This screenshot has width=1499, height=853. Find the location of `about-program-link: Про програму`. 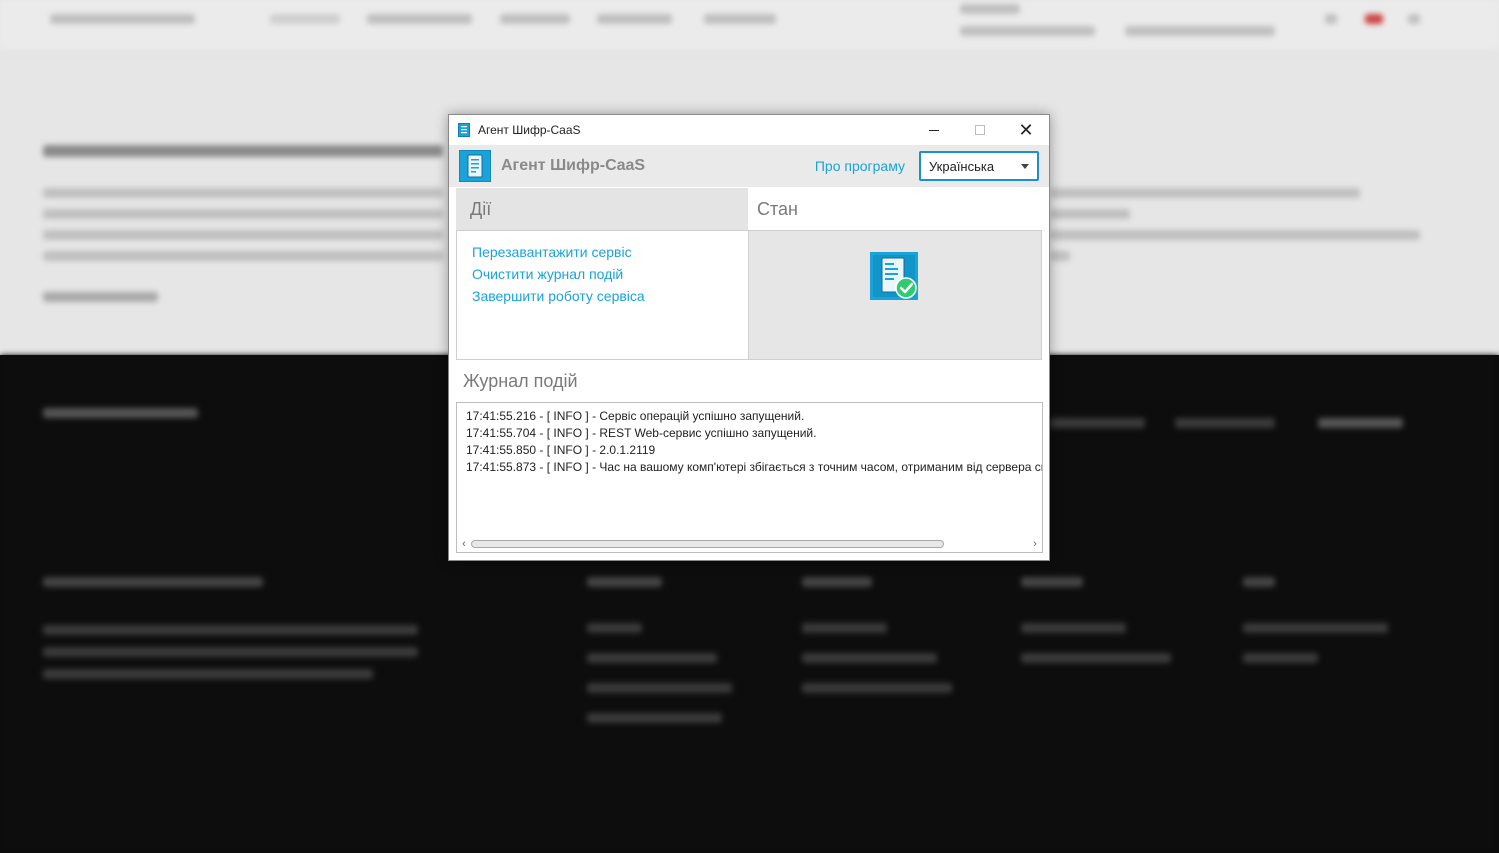

about-program-link: Про програму is located at coordinates (860, 166).